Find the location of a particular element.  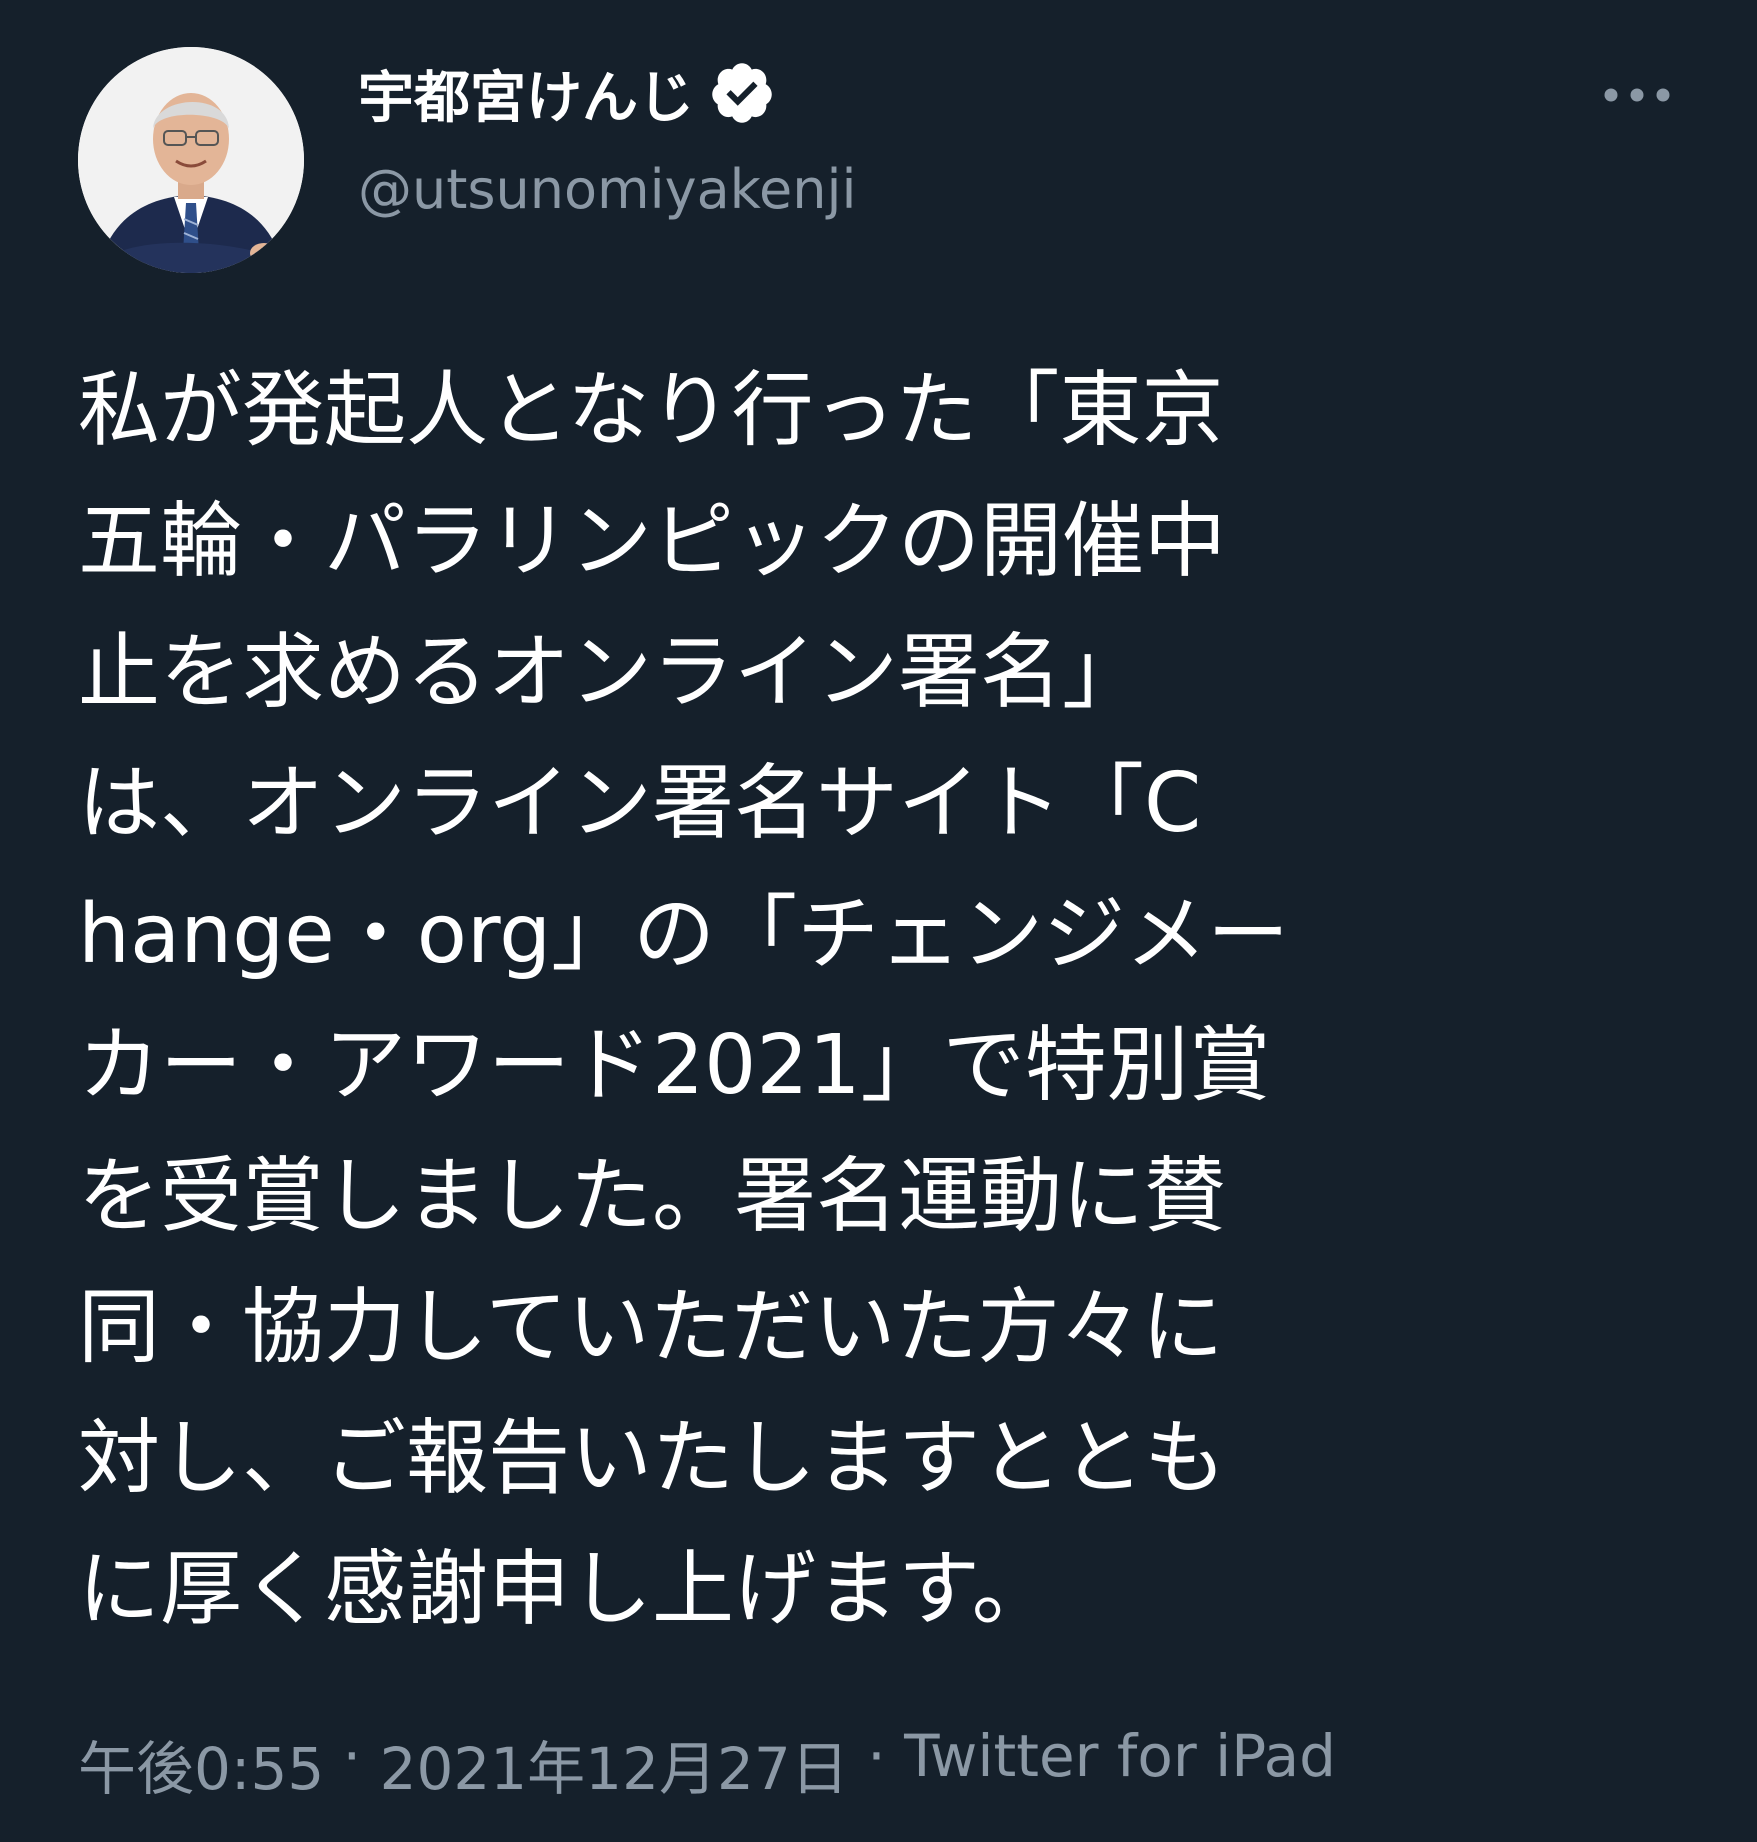

tweet-source: Twitter for iPad is located at coordinates (1120, 1764).